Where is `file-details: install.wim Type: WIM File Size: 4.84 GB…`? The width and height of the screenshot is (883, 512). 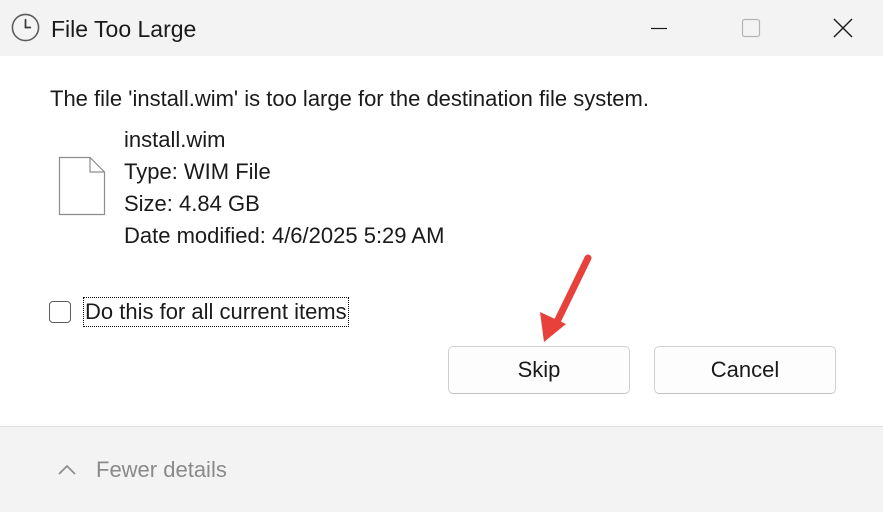
file-details: install.wim Type: WIM File Size: 4.84 GB… is located at coordinates (284, 188).